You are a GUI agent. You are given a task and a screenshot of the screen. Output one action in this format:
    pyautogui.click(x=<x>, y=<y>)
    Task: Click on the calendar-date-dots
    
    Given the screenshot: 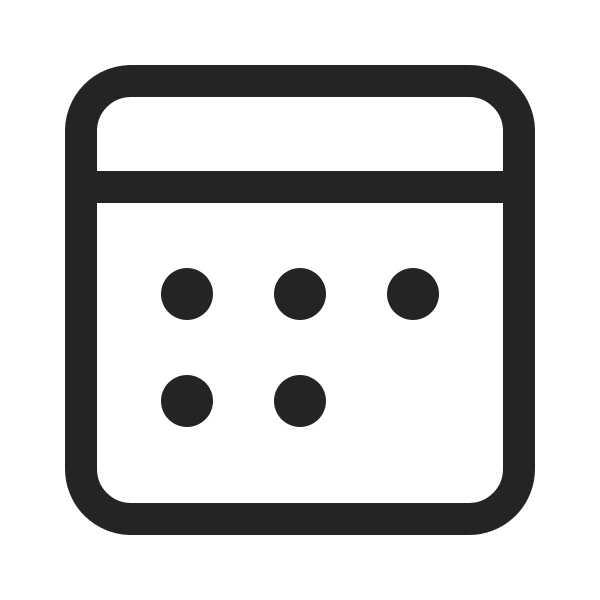 What is the action you would take?
    pyautogui.click(x=300, y=347)
    